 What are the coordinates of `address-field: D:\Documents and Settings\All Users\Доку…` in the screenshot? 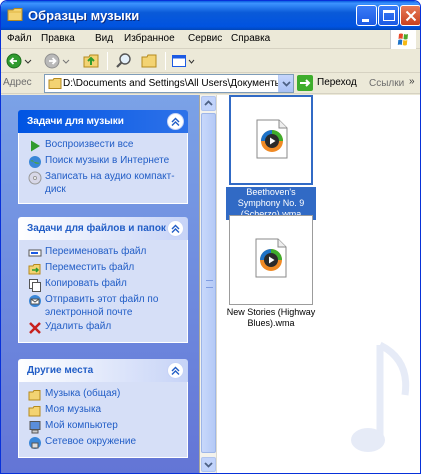 It's located at (169, 83).